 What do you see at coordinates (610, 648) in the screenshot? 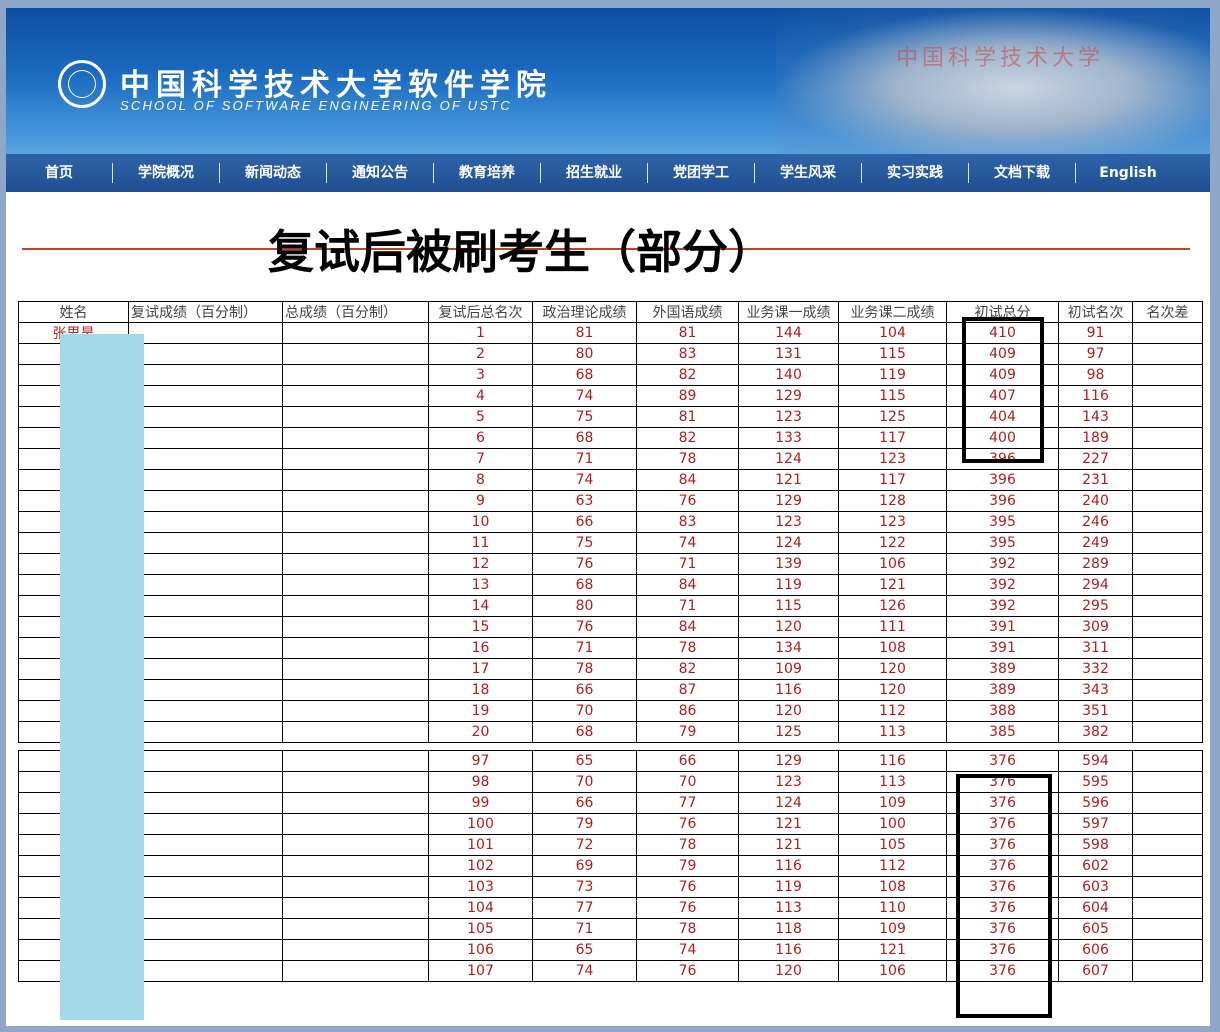
I see `table-row: 16 71 78 134 108 391 311` at bounding box center [610, 648].